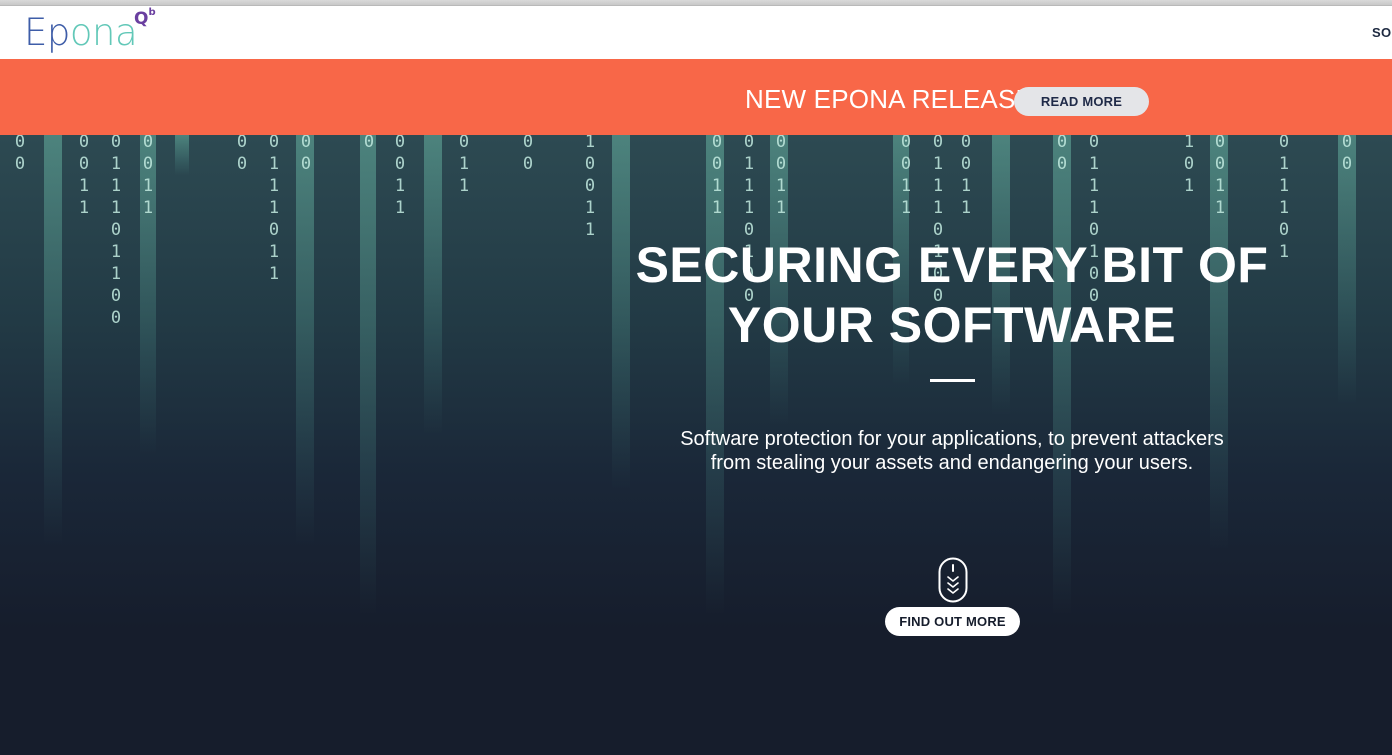  I want to click on hero-title: SECURING EVERY BIT OF YOUR SOFTWARE, so click(952, 295).